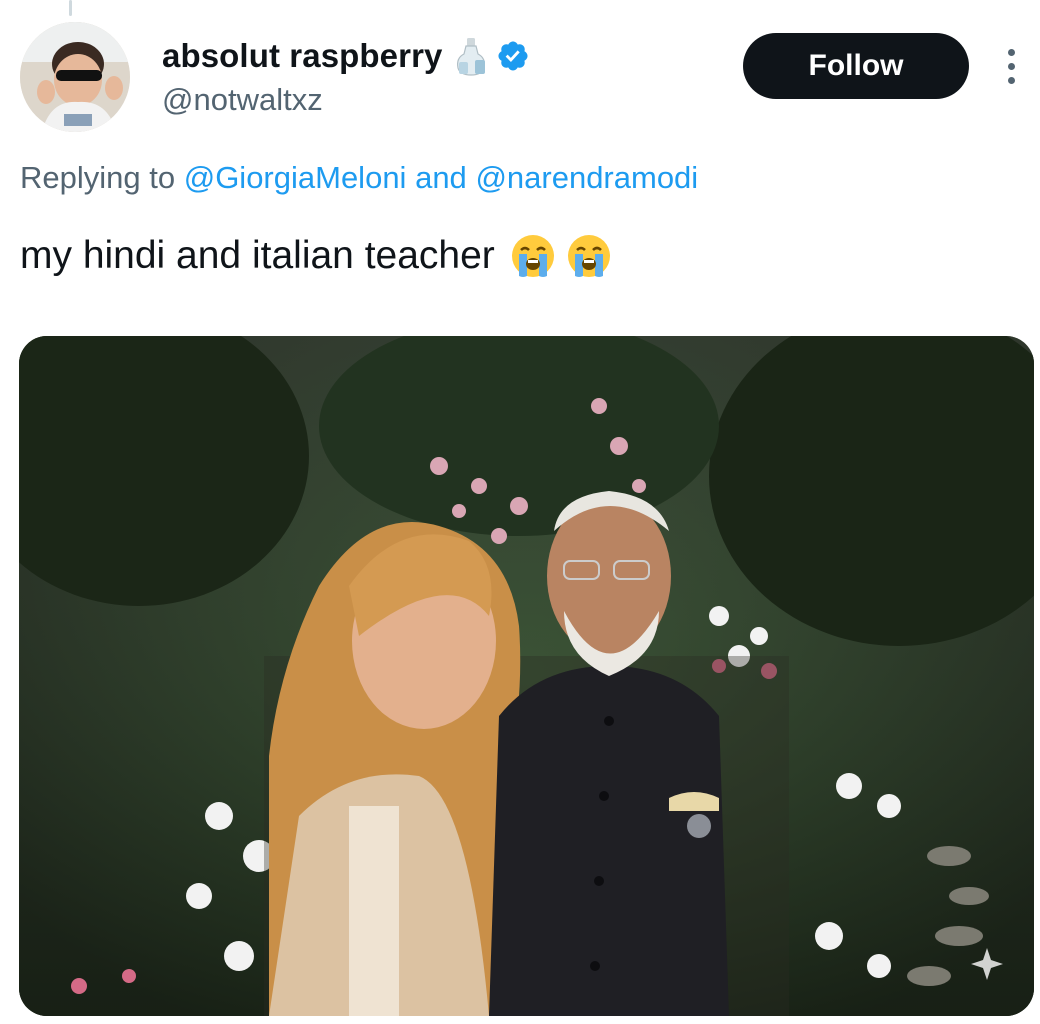  What do you see at coordinates (856, 66) in the screenshot?
I see `follow-button: Follow` at bounding box center [856, 66].